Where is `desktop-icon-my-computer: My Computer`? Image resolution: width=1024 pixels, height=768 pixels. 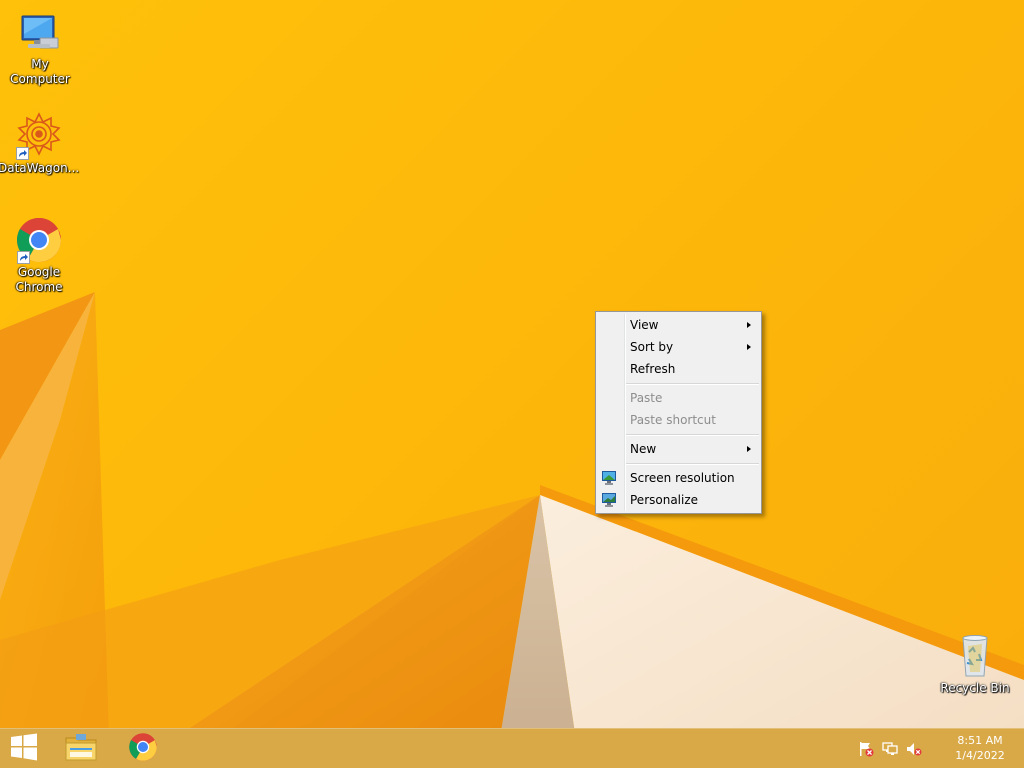
desktop-icon-my-computer: My Computer is located at coordinates (40, 47).